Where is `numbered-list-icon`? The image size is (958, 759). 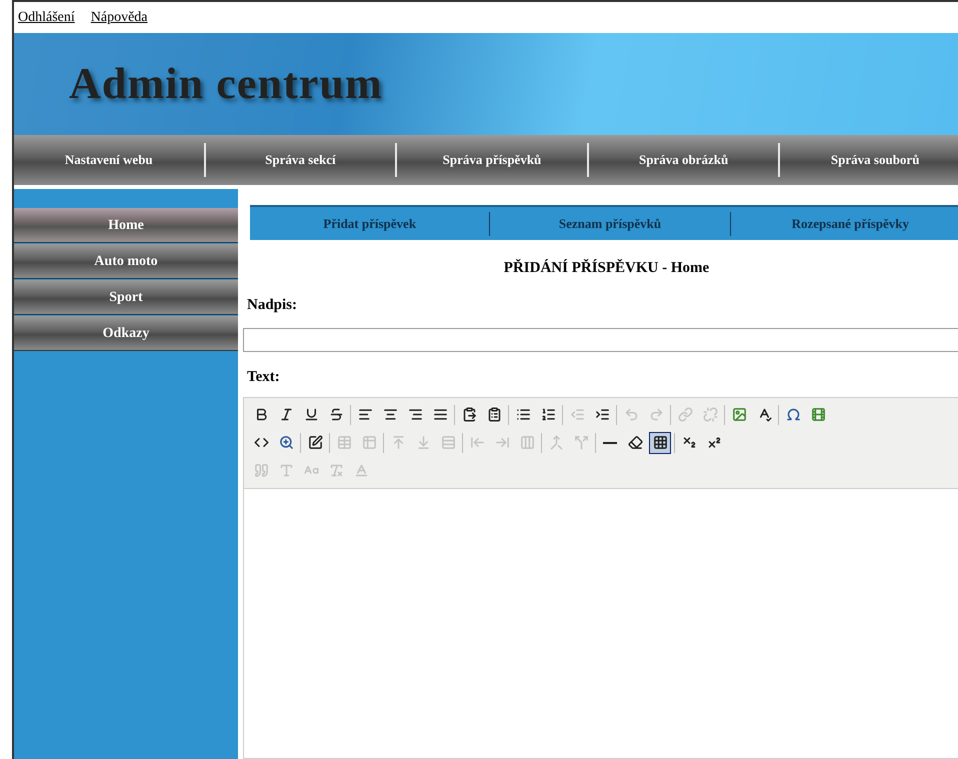
numbered-list-icon is located at coordinates (548, 414).